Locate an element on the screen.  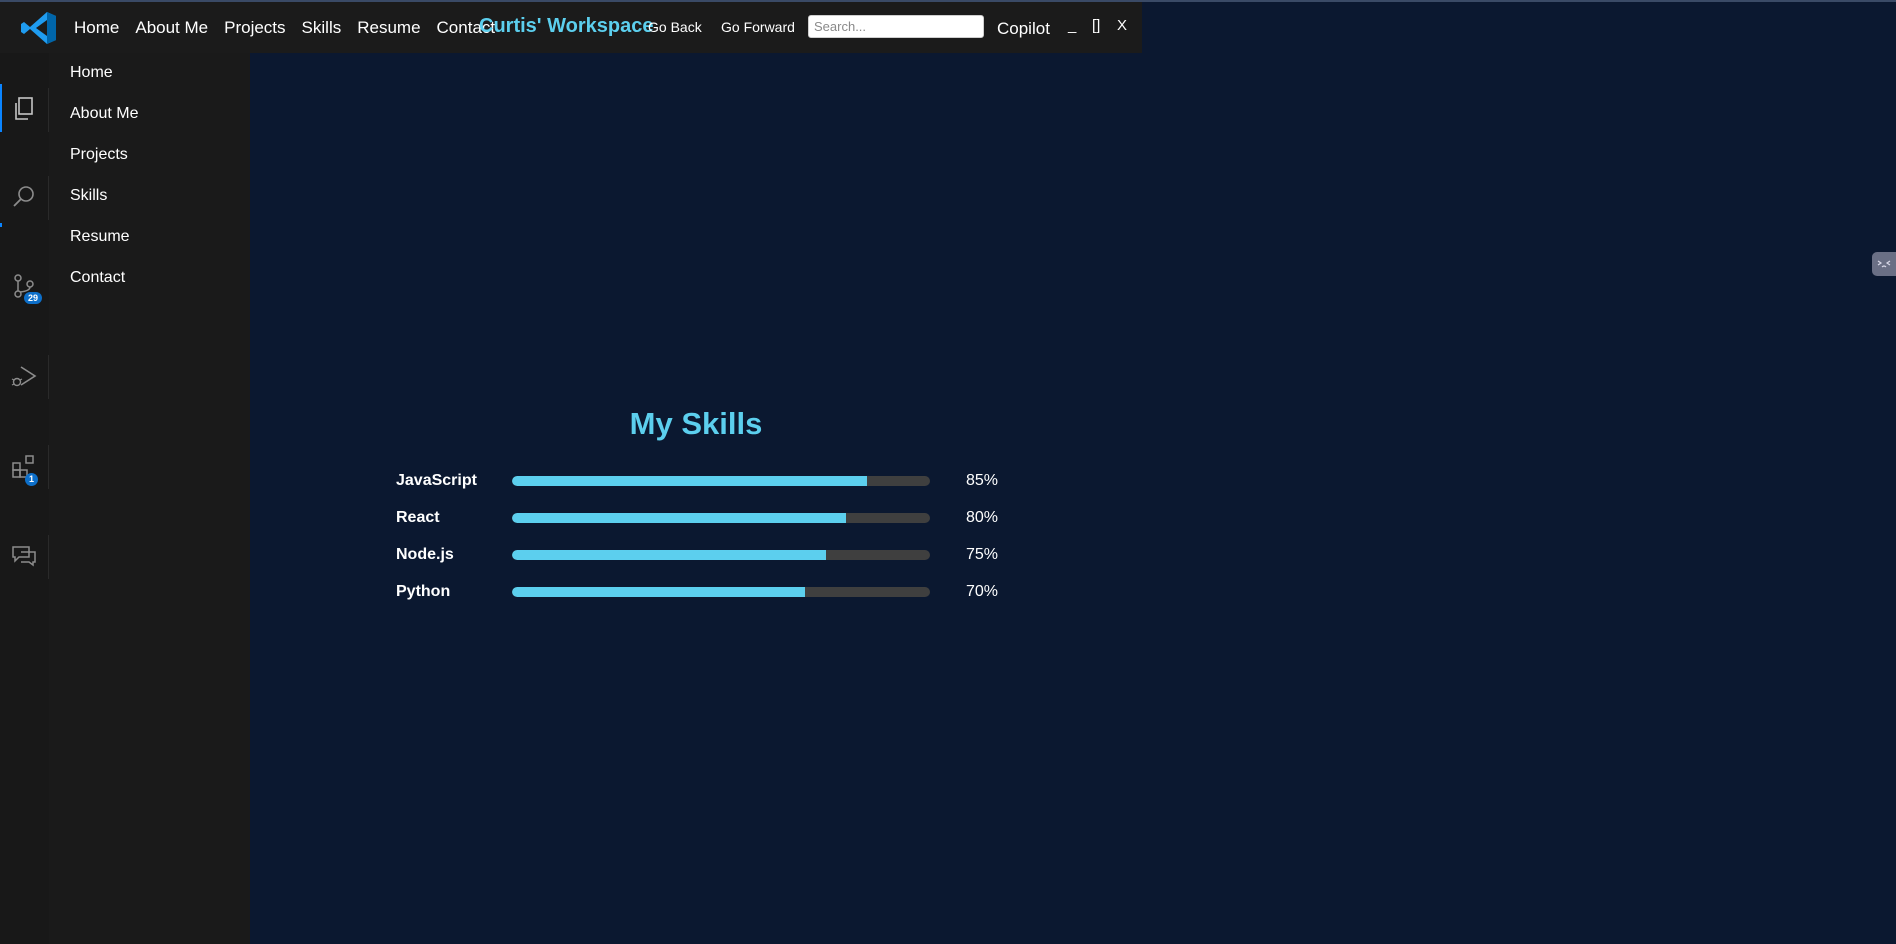
maximize-button: [] is located at coordinates (1096, 25).